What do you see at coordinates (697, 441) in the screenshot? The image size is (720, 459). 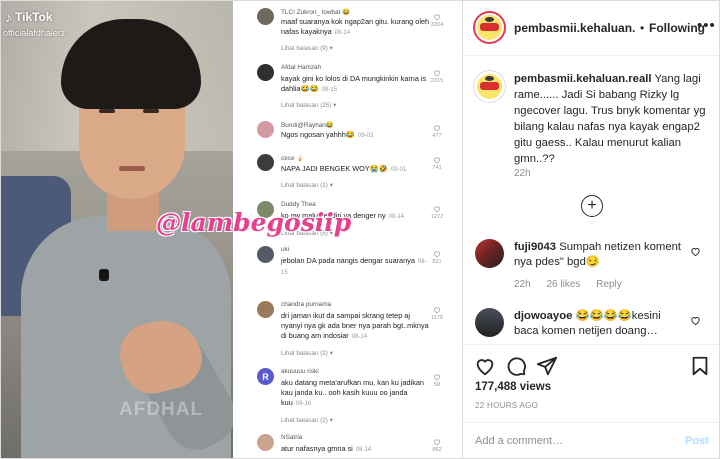 I see `post-comment-button: Post` at bounding box center [697, 441].